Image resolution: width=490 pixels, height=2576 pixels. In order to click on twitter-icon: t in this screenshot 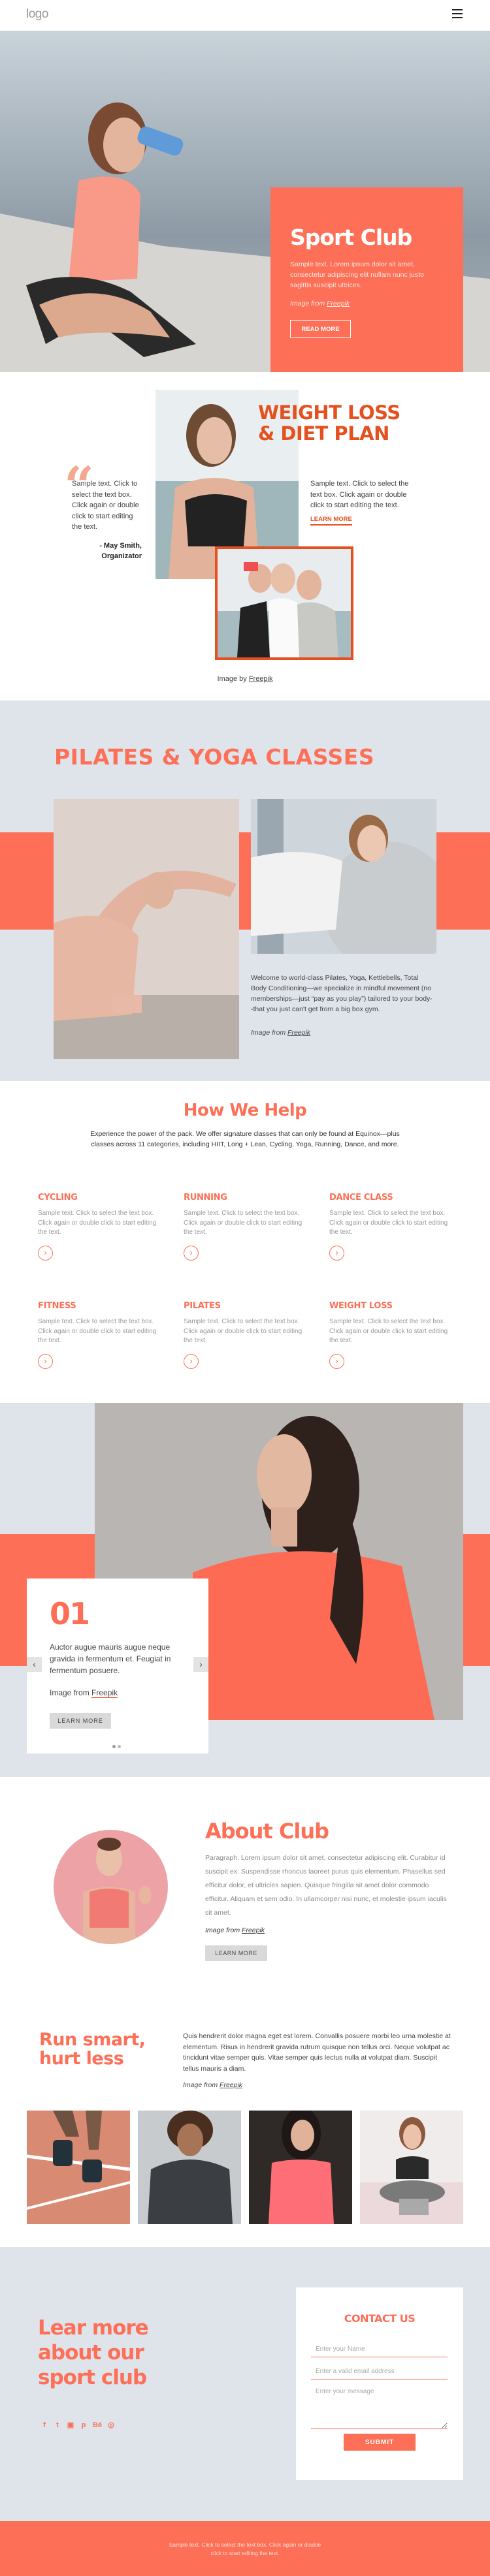, I will do `click(57, 2425)`.